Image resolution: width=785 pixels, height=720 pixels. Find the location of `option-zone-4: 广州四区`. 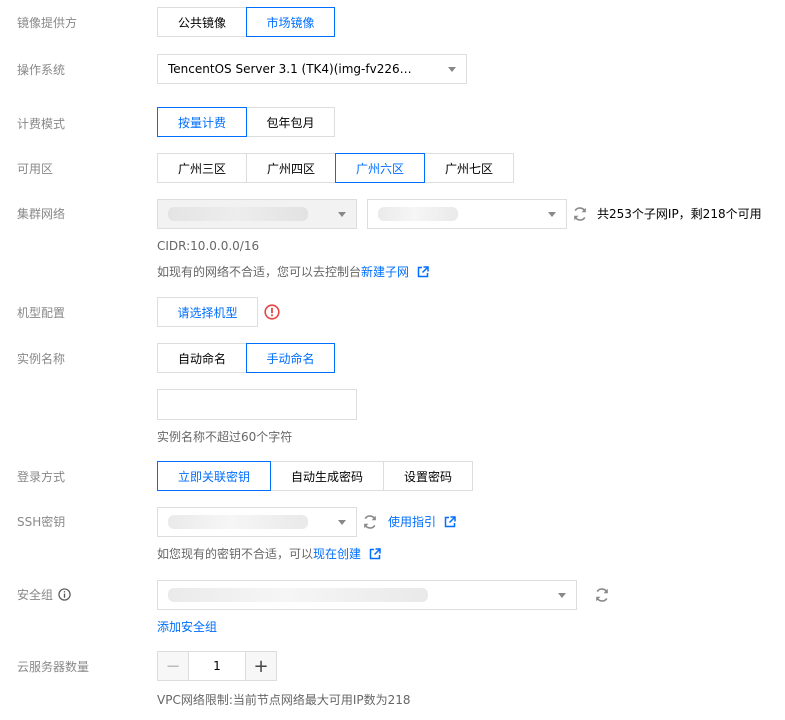

option-zone-4: 广州四区 is located at coordinates (291, 168).